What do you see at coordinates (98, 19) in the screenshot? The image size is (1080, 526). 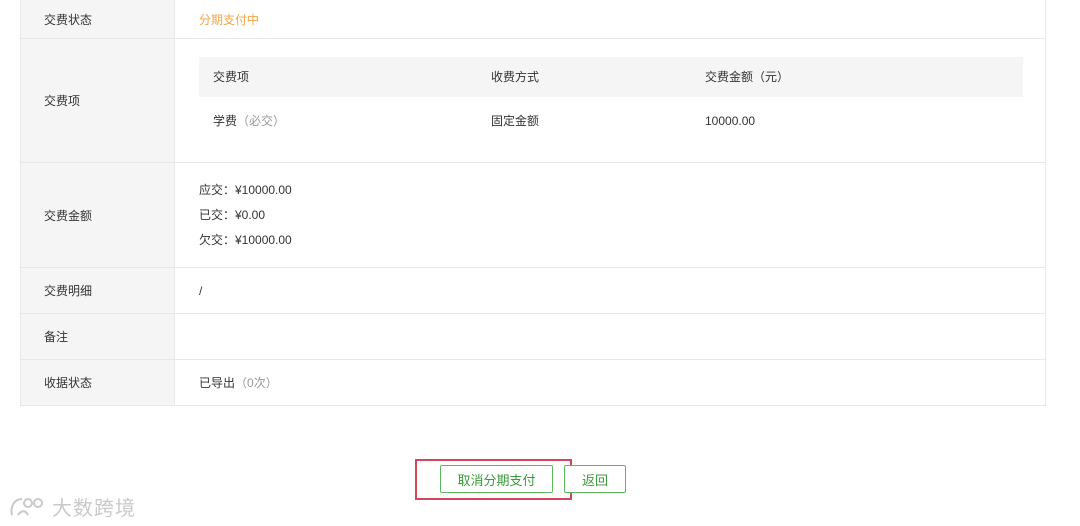 I see `payment-status-label: 交费状态` at bounding box center [98, 19].